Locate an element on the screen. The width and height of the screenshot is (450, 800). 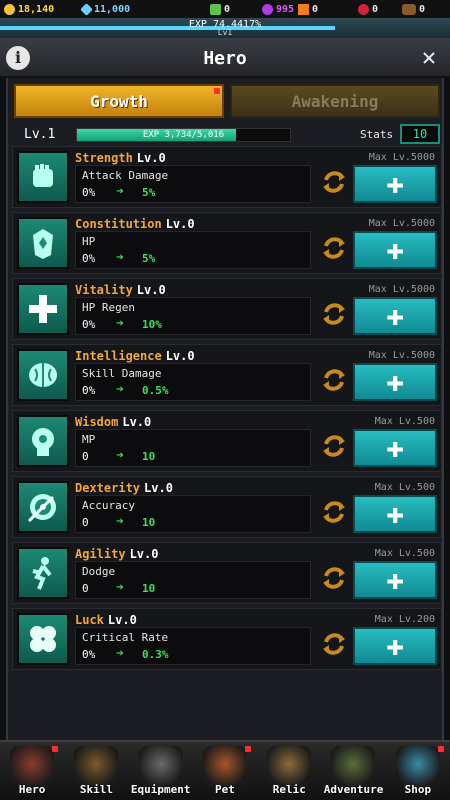
nav-label: Pet is located at coordinates (225, 789).